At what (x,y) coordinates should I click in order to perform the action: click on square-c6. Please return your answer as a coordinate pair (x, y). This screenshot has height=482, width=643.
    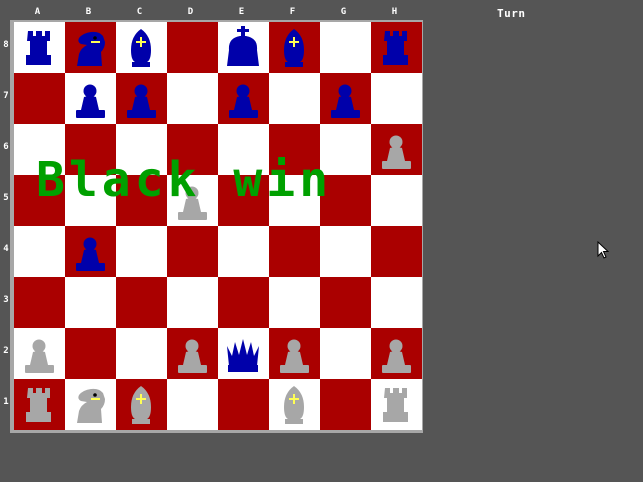
    Looking at the image, I should click on (141, 149).